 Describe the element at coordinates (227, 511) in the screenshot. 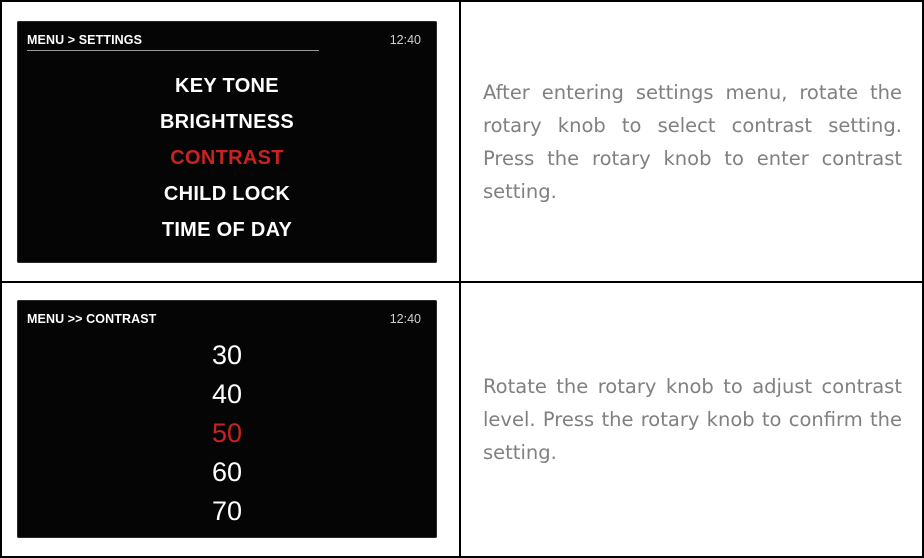

I see `contrast-value-70: 70` at that location.